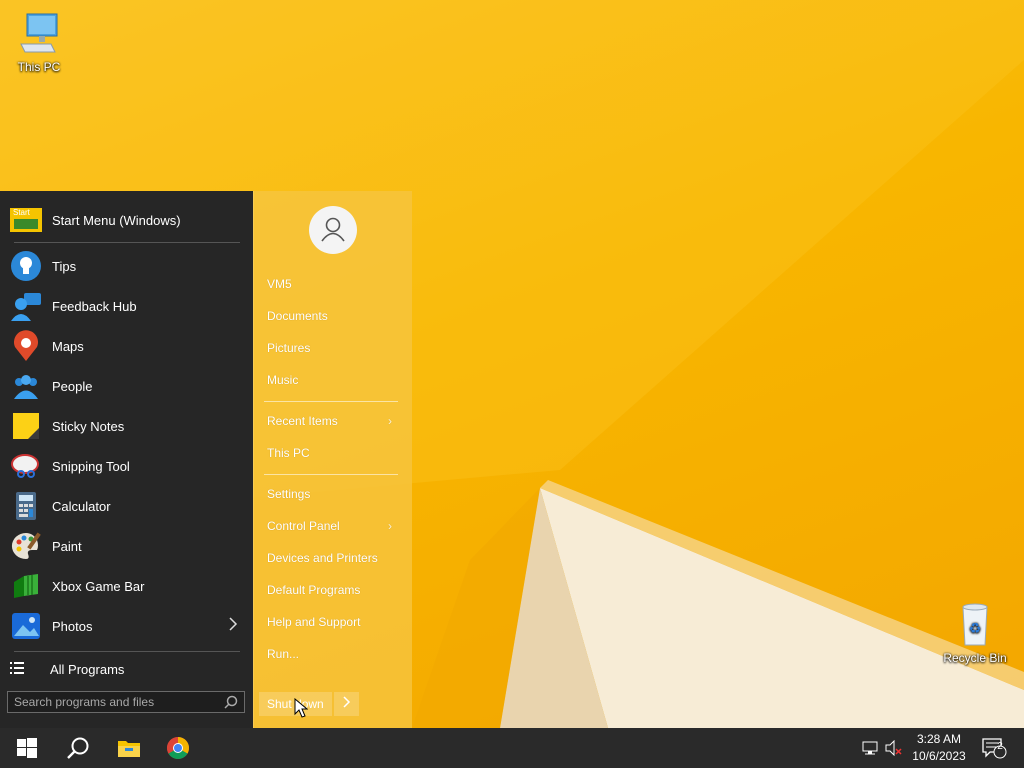 This screenshot has height=768, width=1024. I want to click on notification-count-badge: 2, so click(1000, 746).